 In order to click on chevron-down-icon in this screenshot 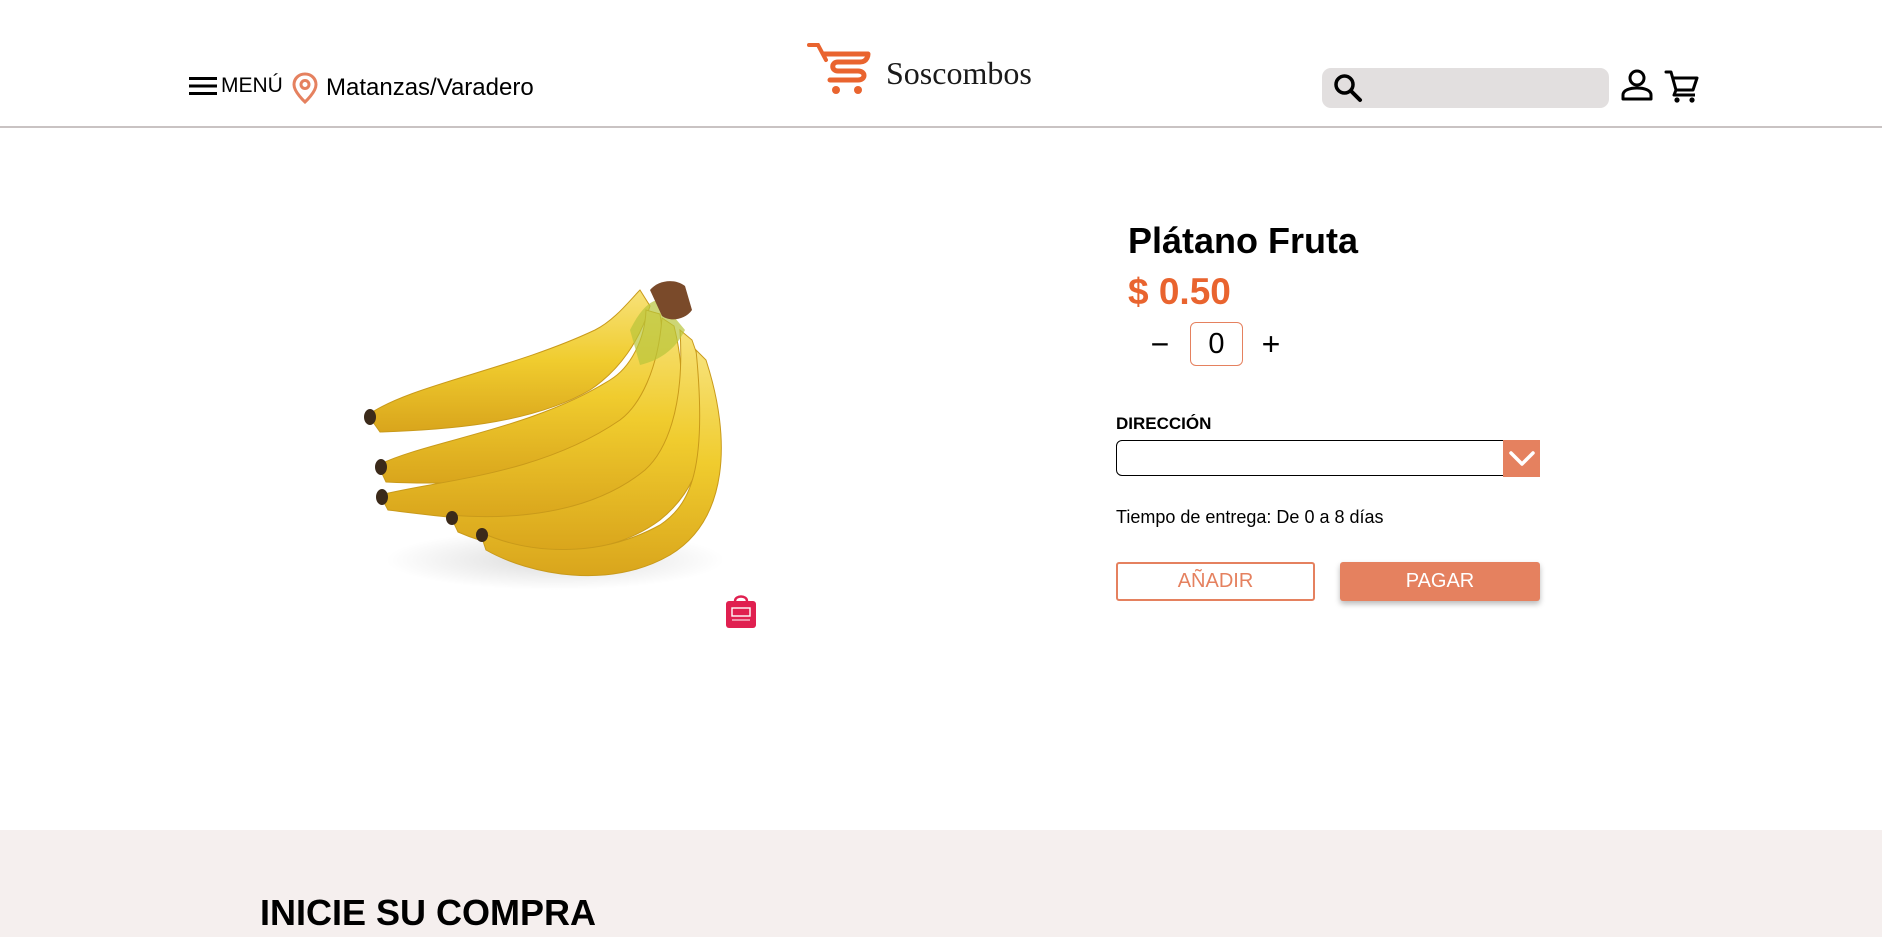, I will do `click(1521, 458)`.